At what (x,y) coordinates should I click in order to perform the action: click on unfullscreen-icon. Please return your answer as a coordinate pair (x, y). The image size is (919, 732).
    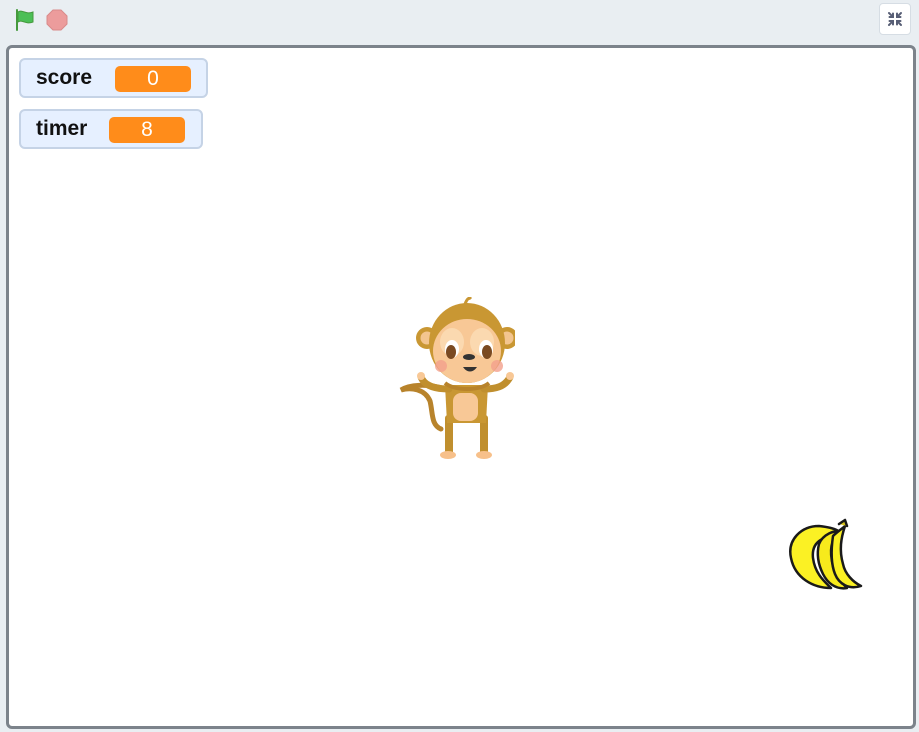
    Looking at the image, I should click on (895, 19).